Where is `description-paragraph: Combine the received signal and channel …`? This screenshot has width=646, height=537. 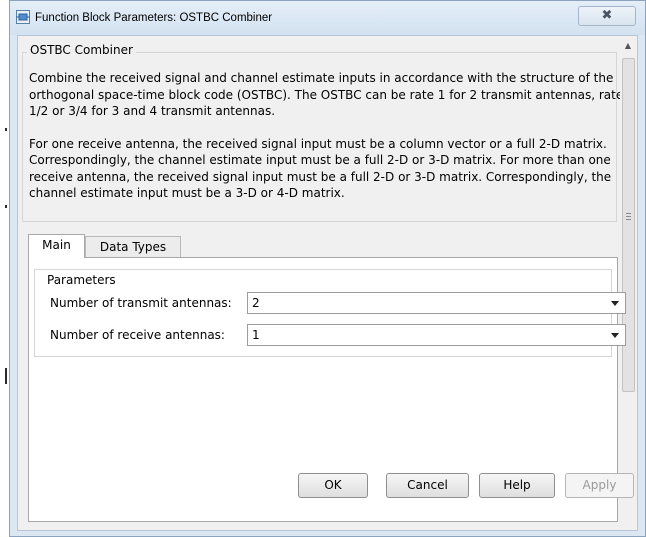
description-paragraph: Combine the received signal and channel … is located at coordinates (326, 94).